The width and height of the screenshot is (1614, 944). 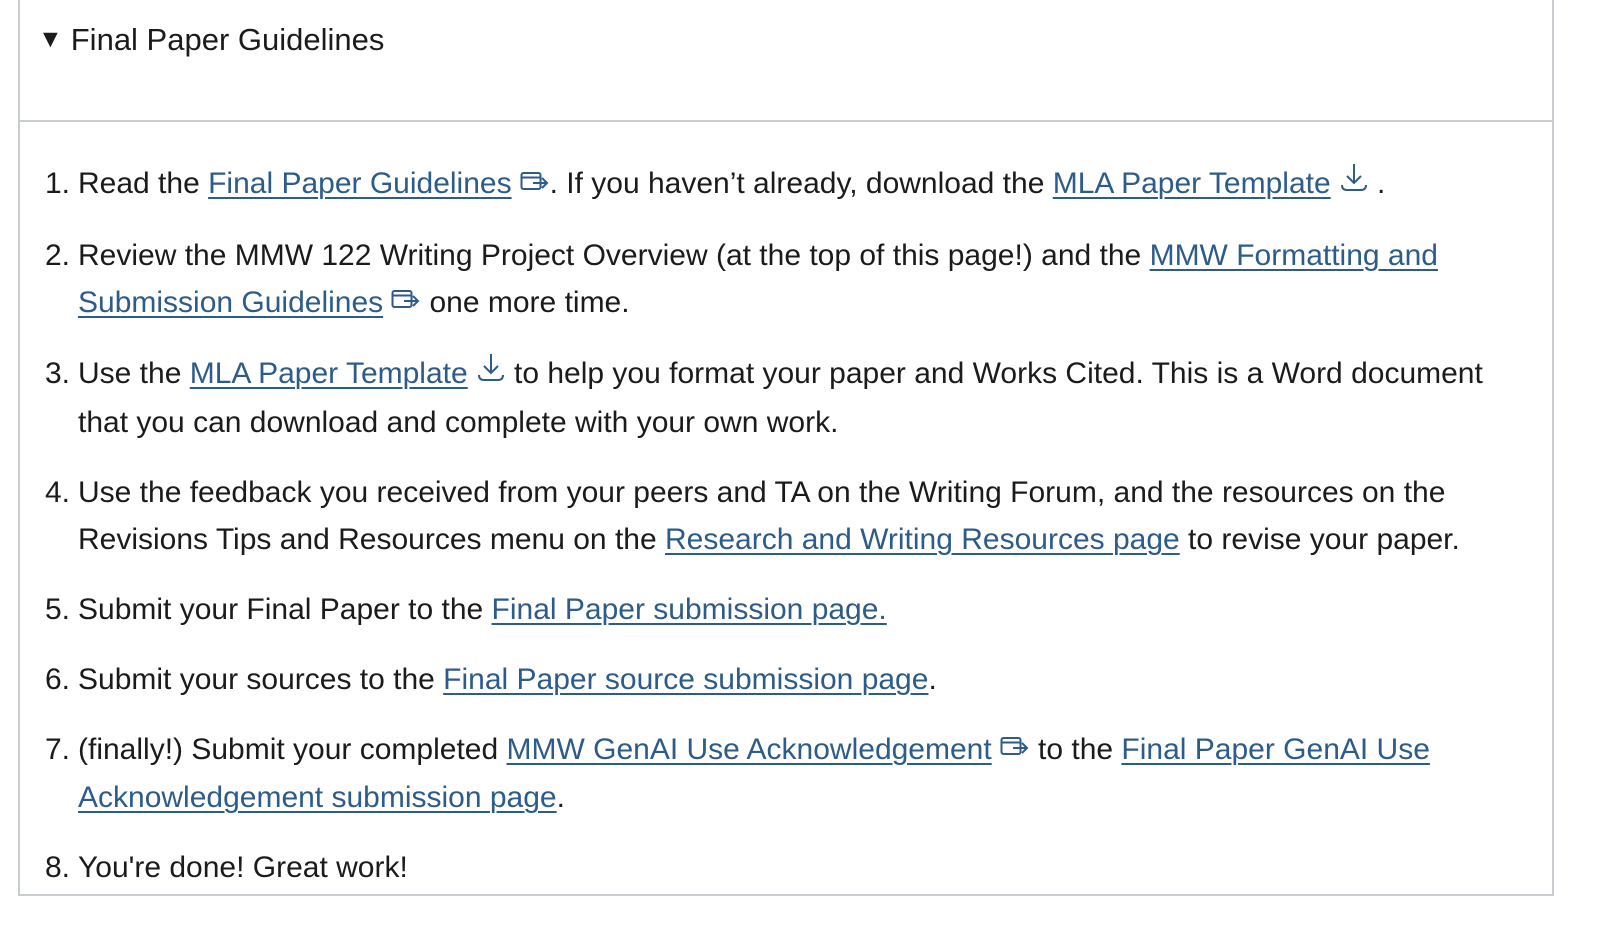 I want to click on step-number: 7., so click(x=57, y=749).